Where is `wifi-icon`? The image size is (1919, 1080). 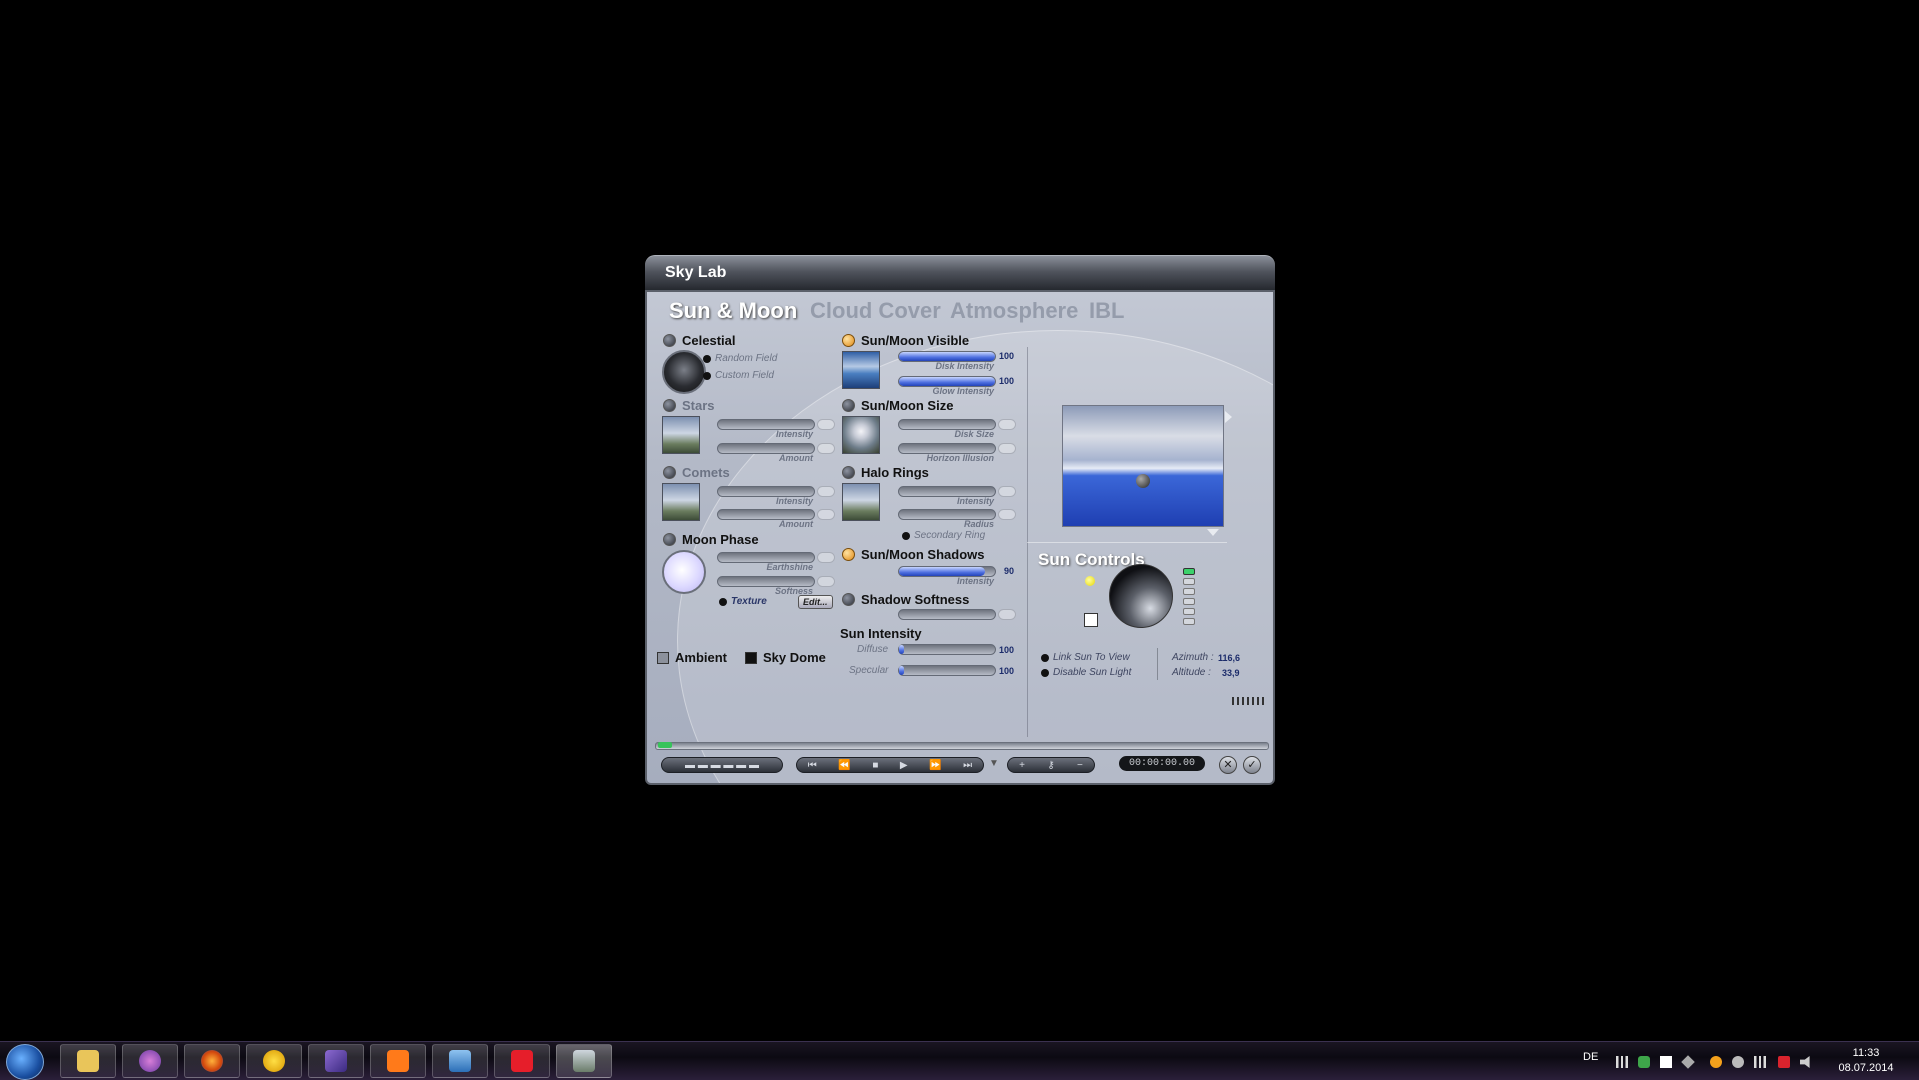
wifi-icon is located at coordinates (1760, 1062).